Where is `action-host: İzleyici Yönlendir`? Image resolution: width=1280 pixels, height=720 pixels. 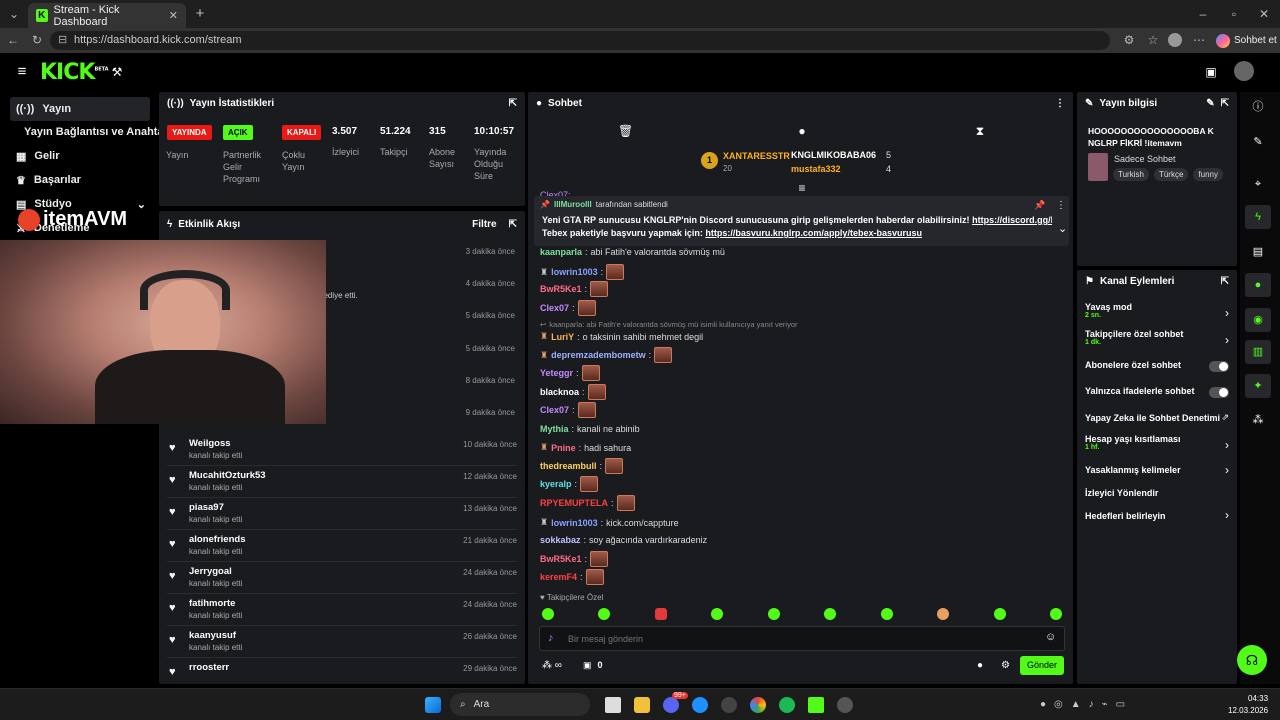 action-host: İzleyici Yönlendir is located at coordinates (1161, 493).